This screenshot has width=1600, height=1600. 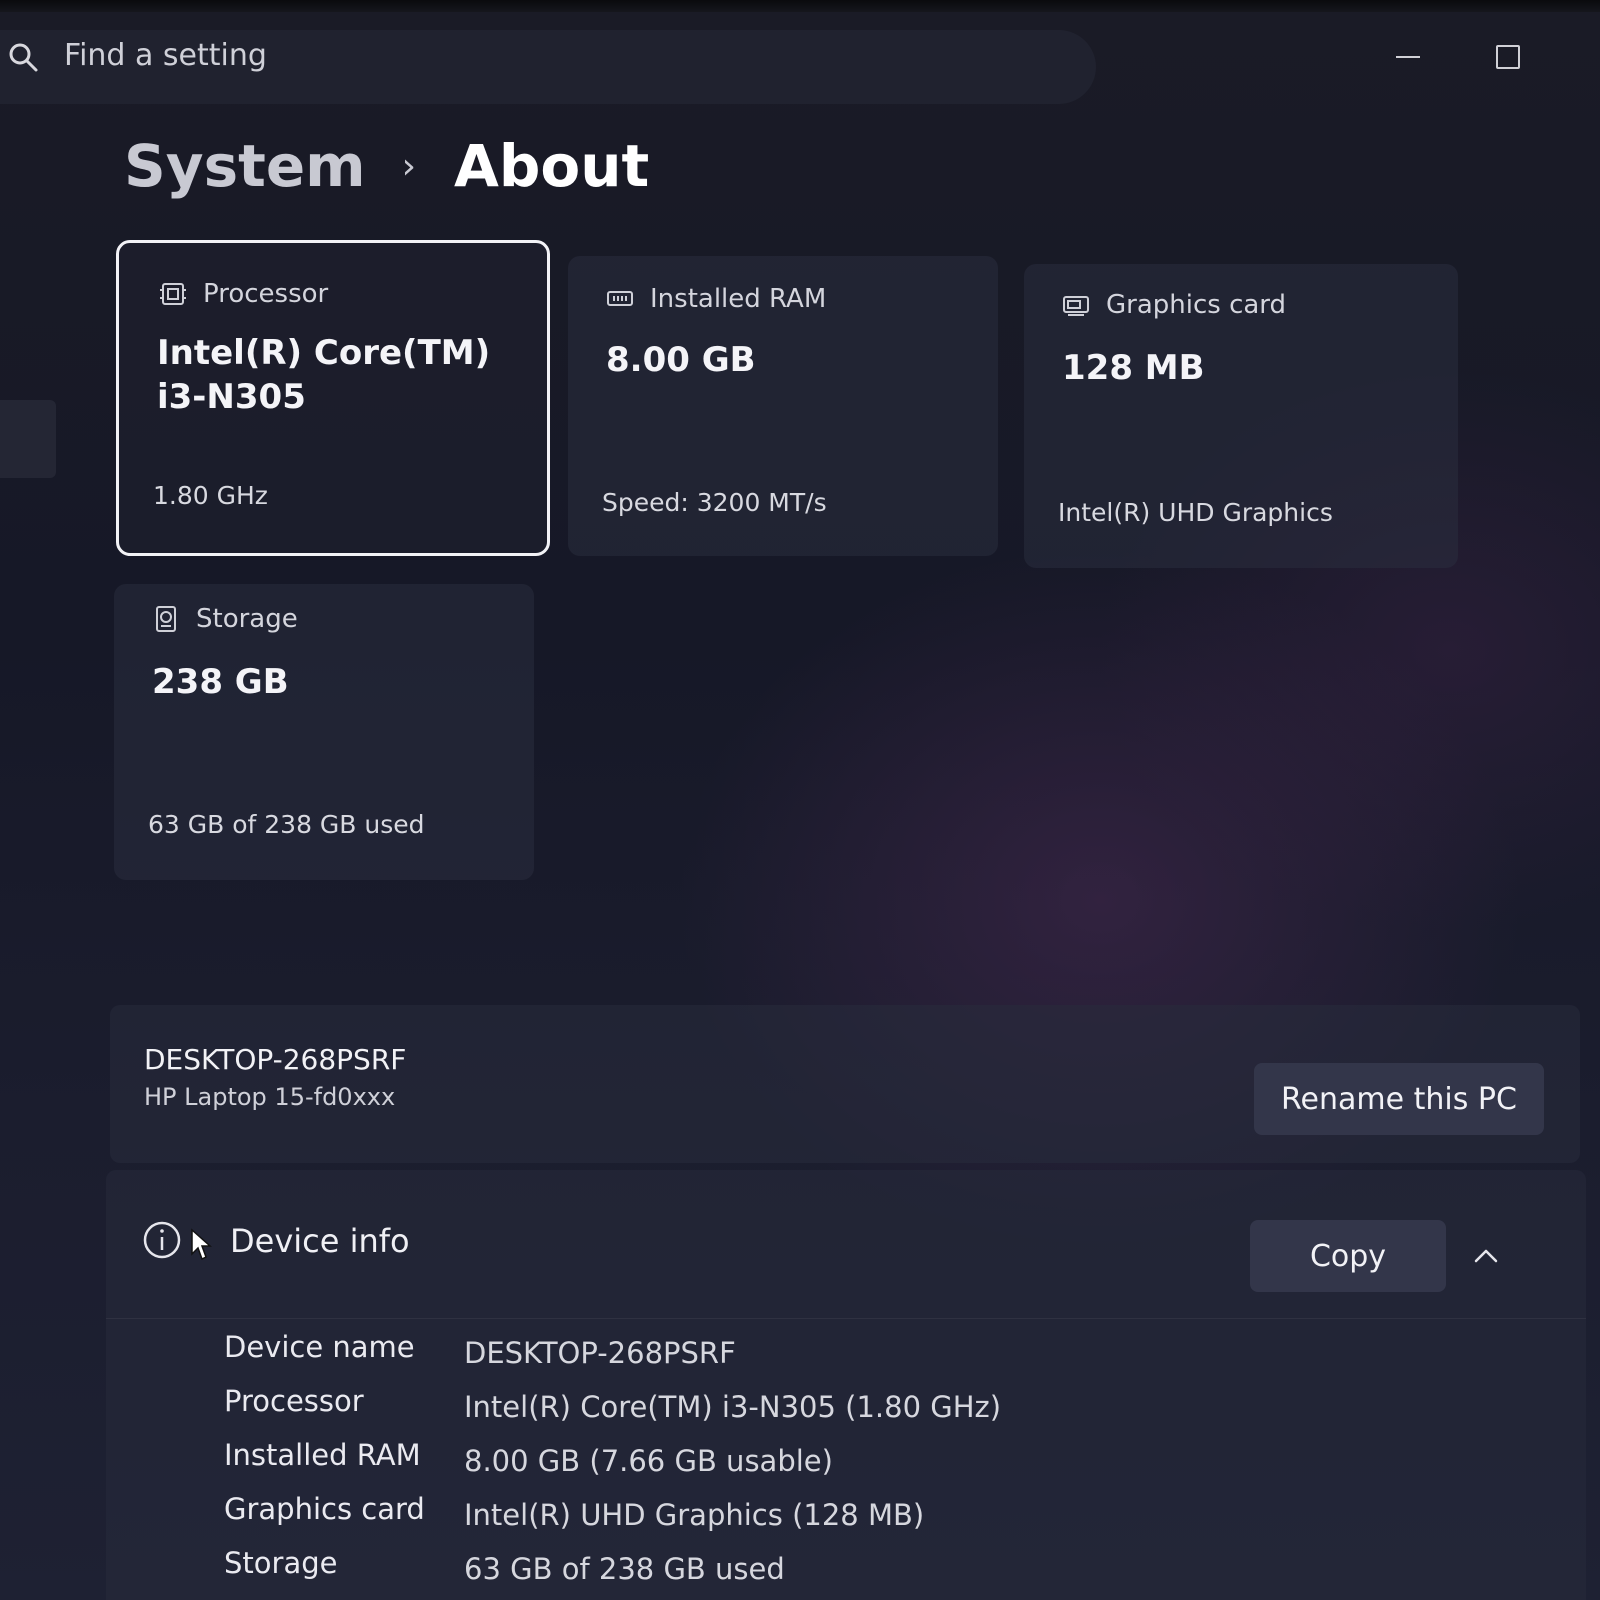 What do you see at coordinates (210, 495) in the screenshot?
I see `processor-card-sub: 1.80 GHz` at bounding box center [210, 495].